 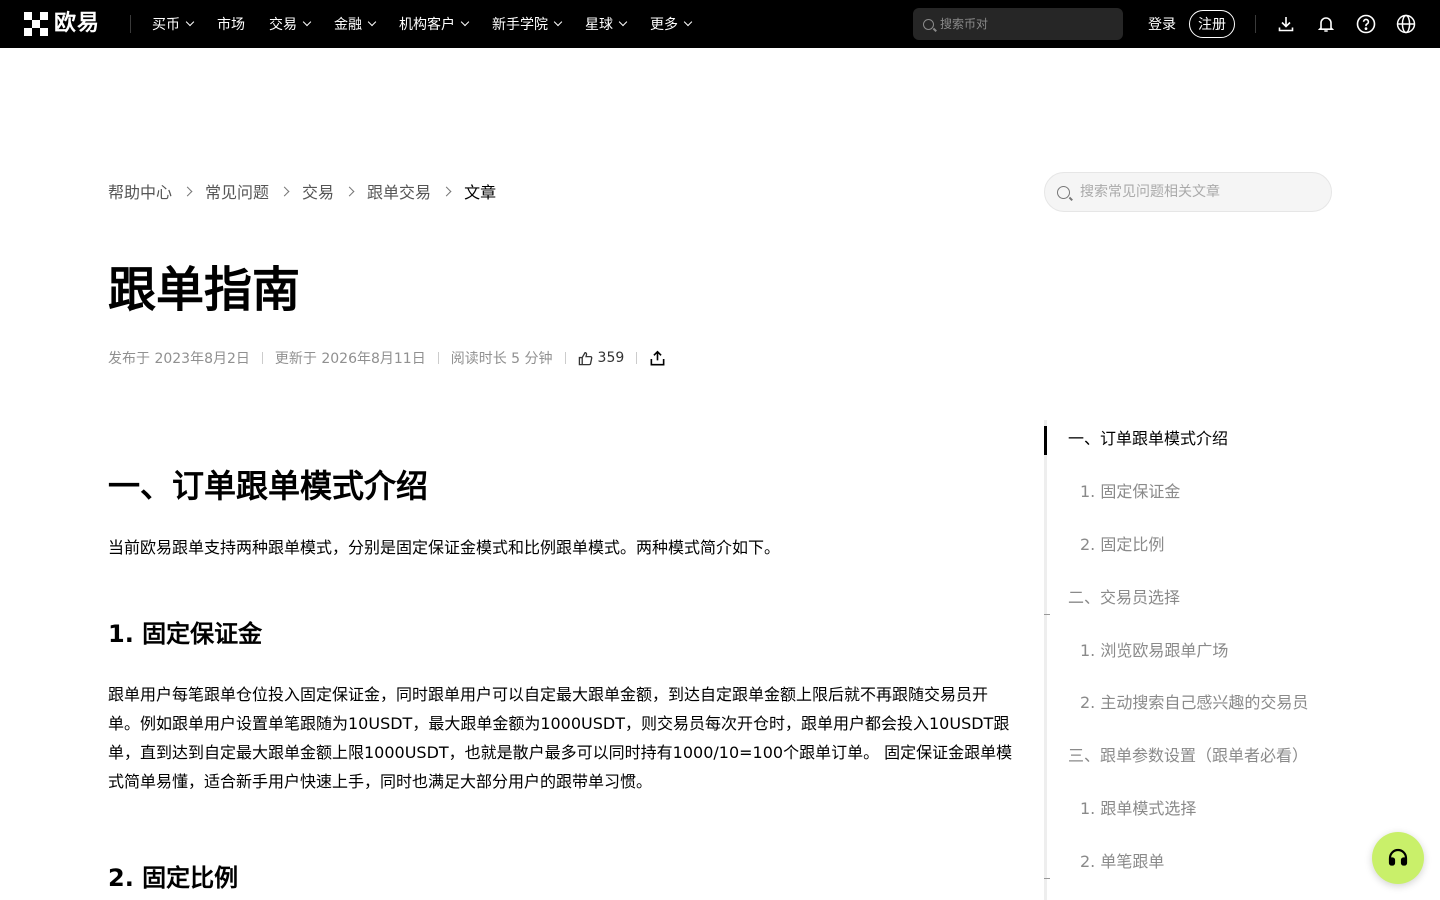 I want to click on brand-name: 欧易, so click(x=77, y=23).